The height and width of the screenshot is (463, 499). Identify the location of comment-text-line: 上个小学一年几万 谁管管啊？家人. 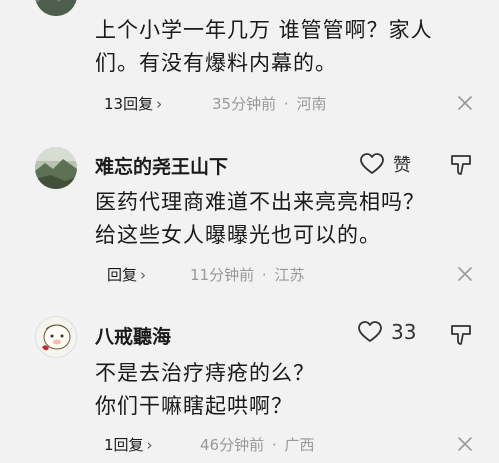
(264, 30).